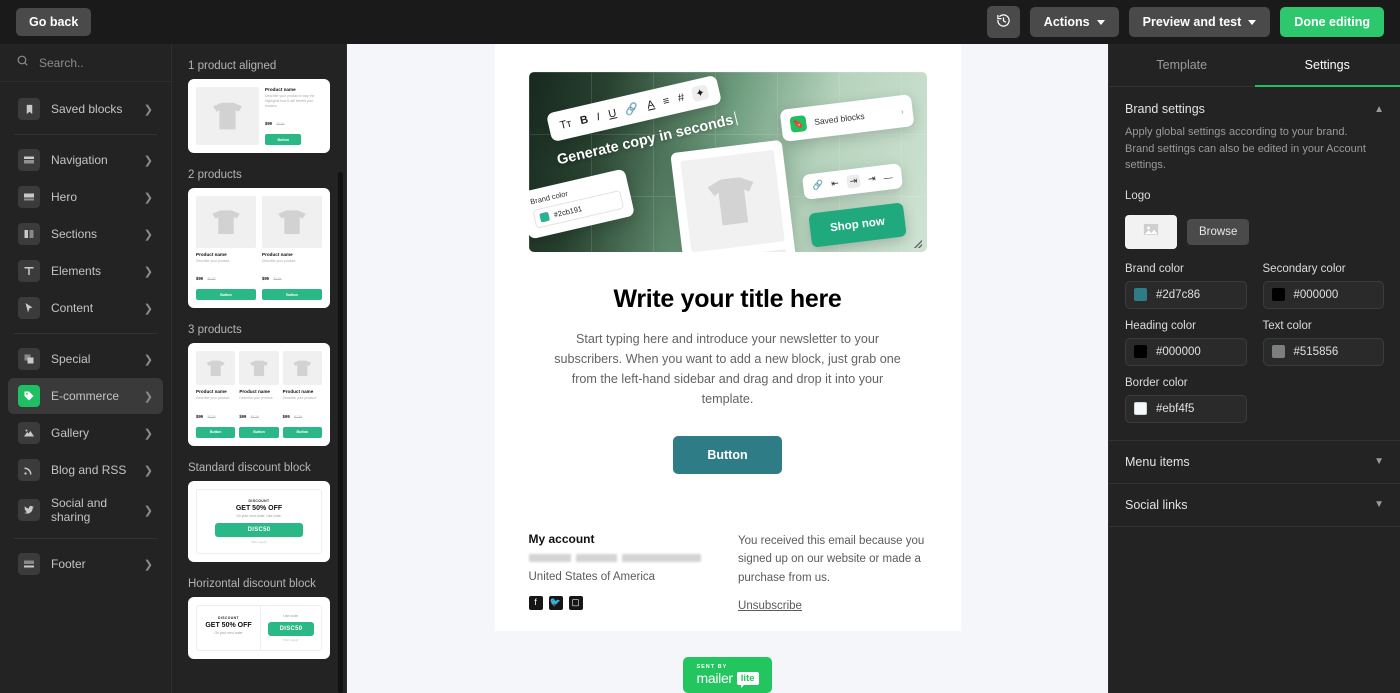 The width and height of the screenshot is (1400, 693). What do you see at coordinates (575, 602) in the screenshot?
I see `instagram-icon: ▢` at bounding box center [575, 602].